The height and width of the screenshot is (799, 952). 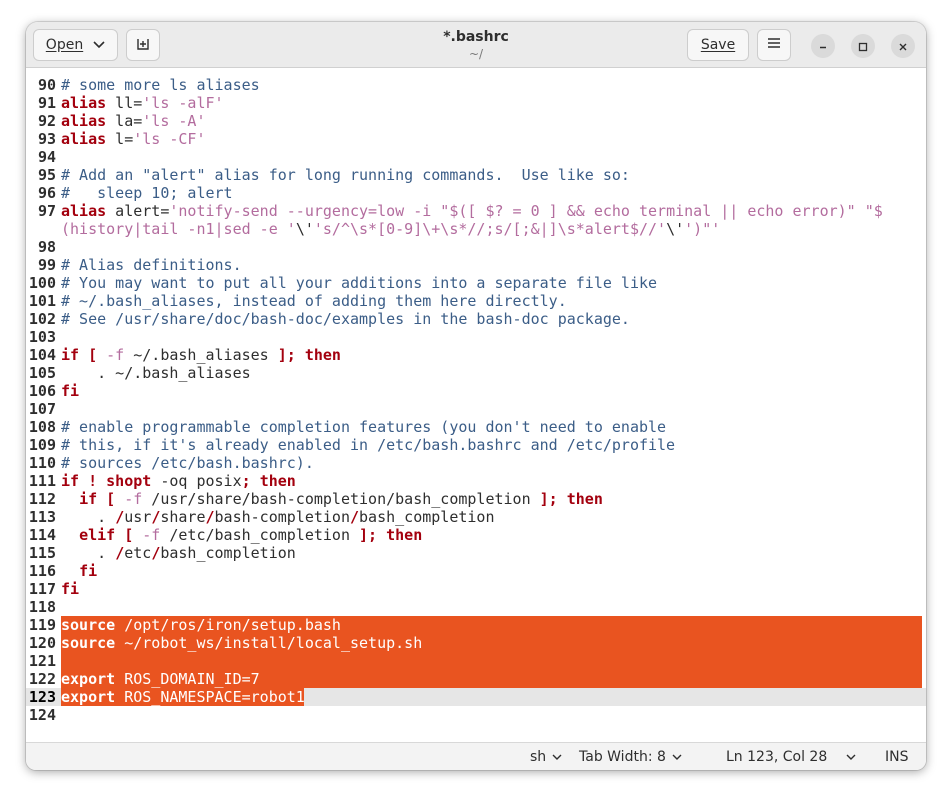 What do you see at coordinates (897, 757) in the screenshot?
I see `insert-mode-indicator: INS` at bounding box center [897, 757].